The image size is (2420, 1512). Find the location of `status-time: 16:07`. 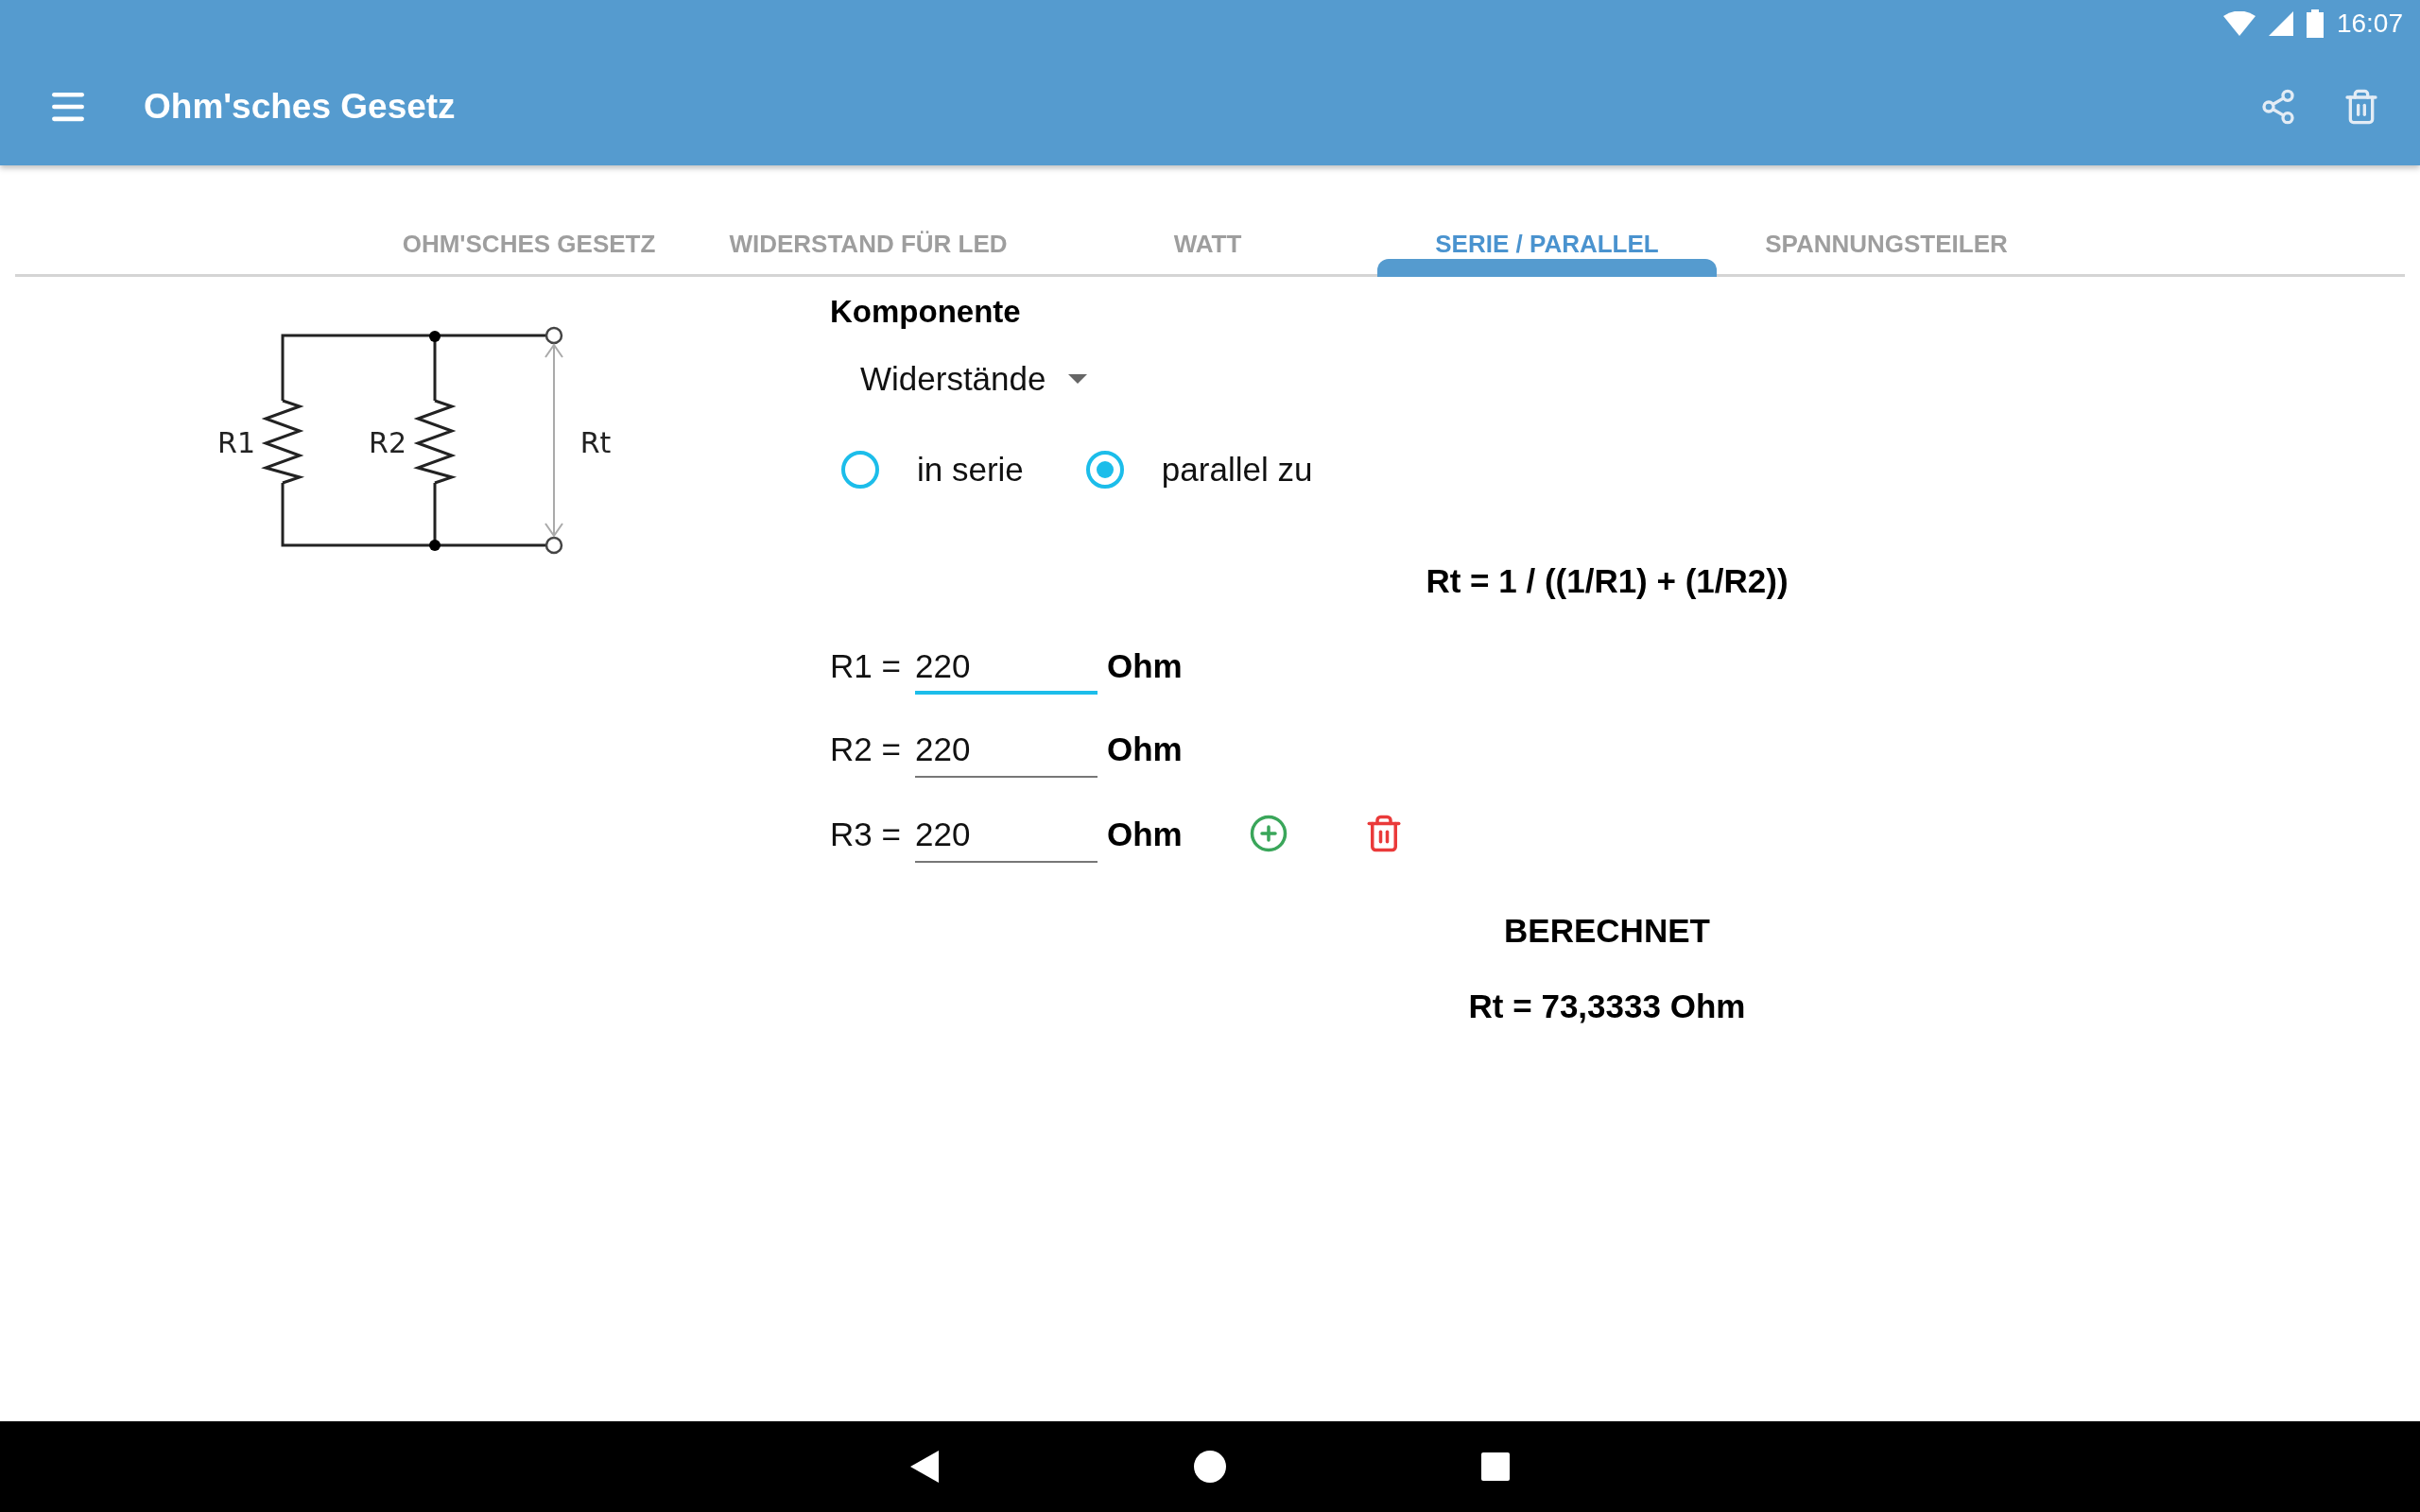

status-time: 16:07 is located at coordinates (2369, 24).